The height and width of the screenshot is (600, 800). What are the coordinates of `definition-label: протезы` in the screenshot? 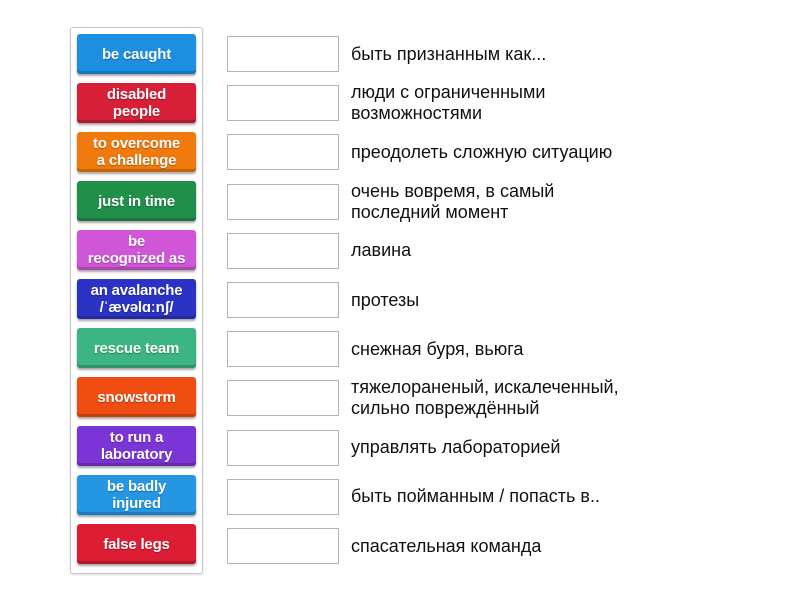 It's located at (385, 299).